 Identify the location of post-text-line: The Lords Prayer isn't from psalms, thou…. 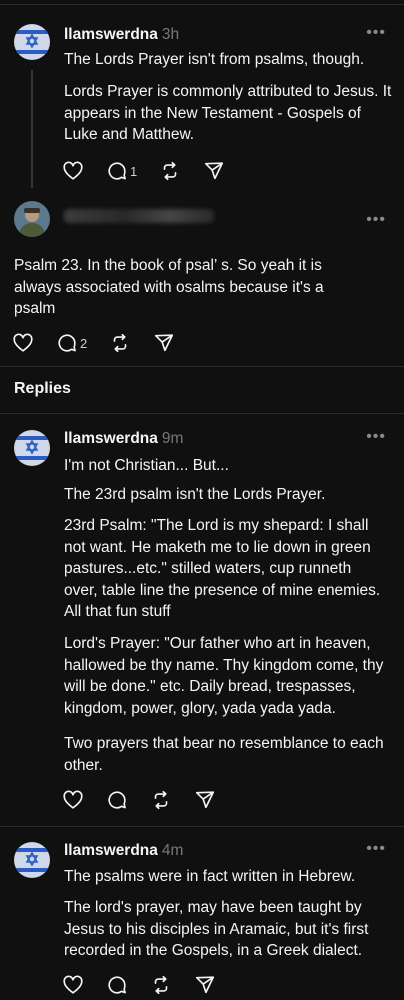
(214, 59).